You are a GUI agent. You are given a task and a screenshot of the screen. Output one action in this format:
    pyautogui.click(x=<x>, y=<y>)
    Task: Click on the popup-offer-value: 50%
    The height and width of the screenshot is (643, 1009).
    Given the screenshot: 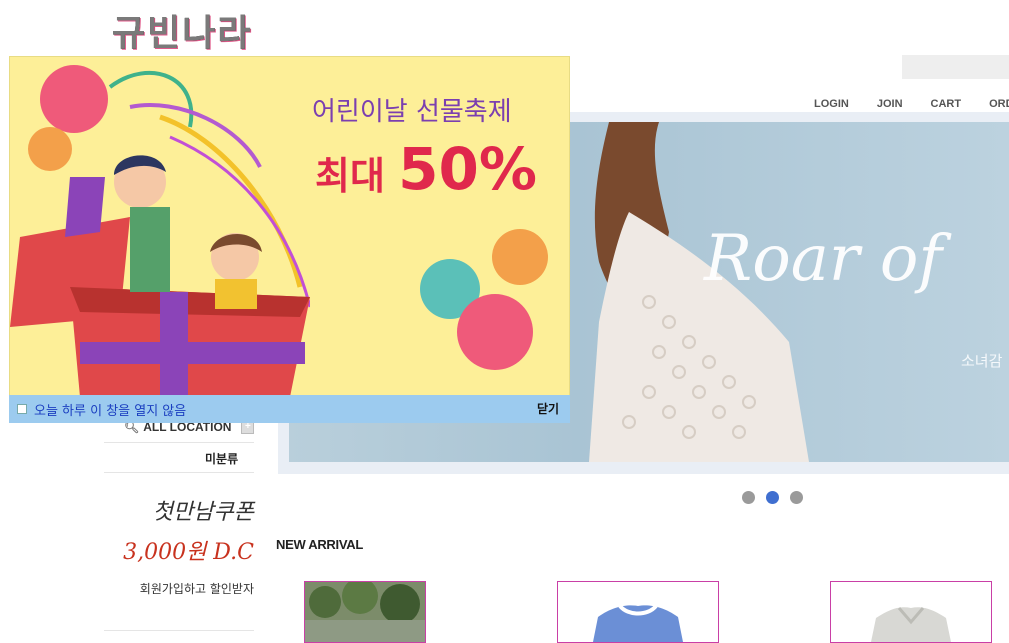 What is the action you would take?
    pyautogui.click(x=467, y=169)
    